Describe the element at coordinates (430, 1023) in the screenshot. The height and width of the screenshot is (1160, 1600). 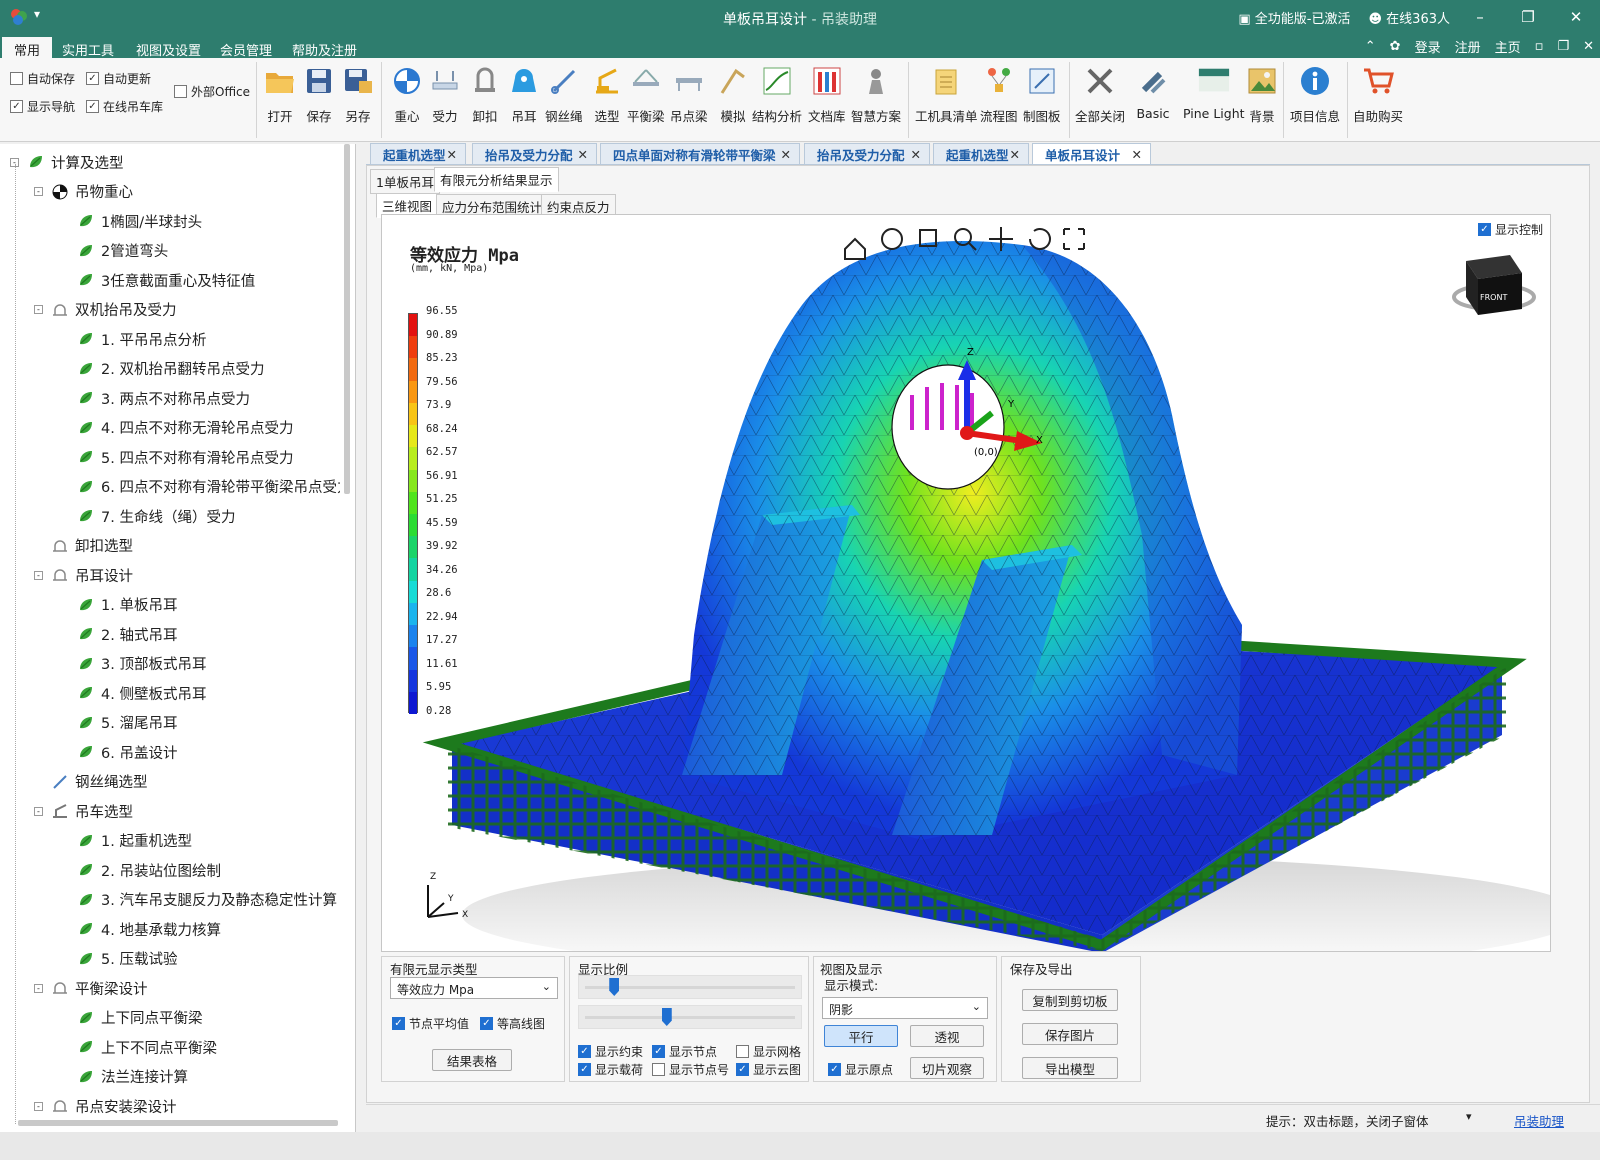
I see `node-average-checkbox: ✓ 节点平均值` at that location.